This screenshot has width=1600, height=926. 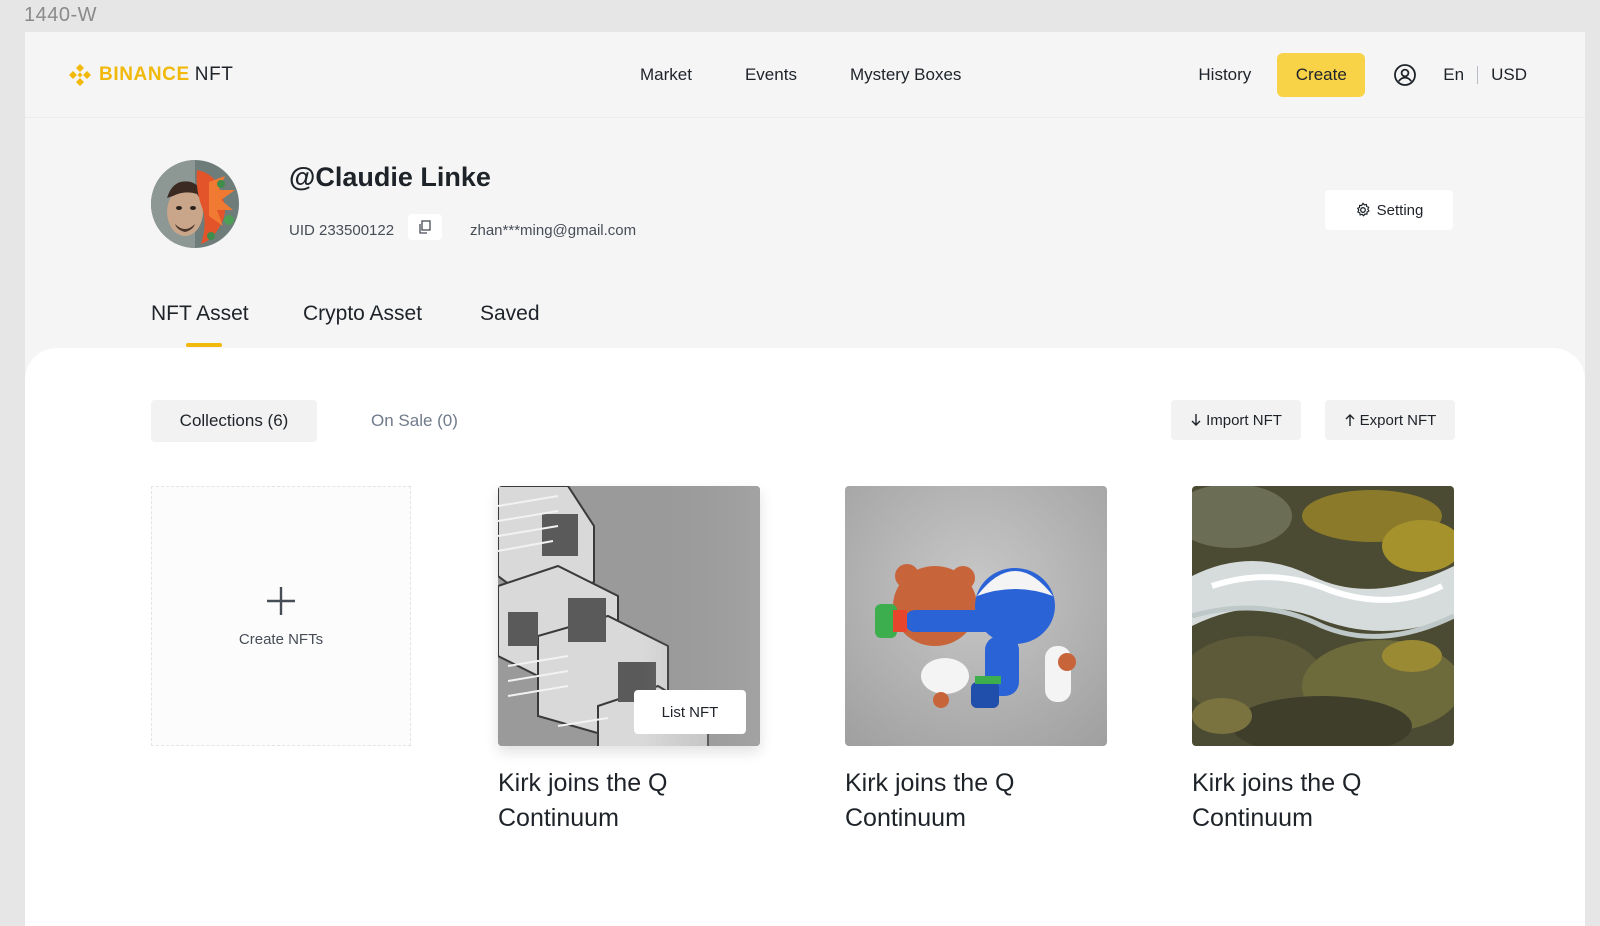 What do you see at coordinates (771, 75) in the screenshot?
I see `nav-events: Events` at bounding box center [771, 75].